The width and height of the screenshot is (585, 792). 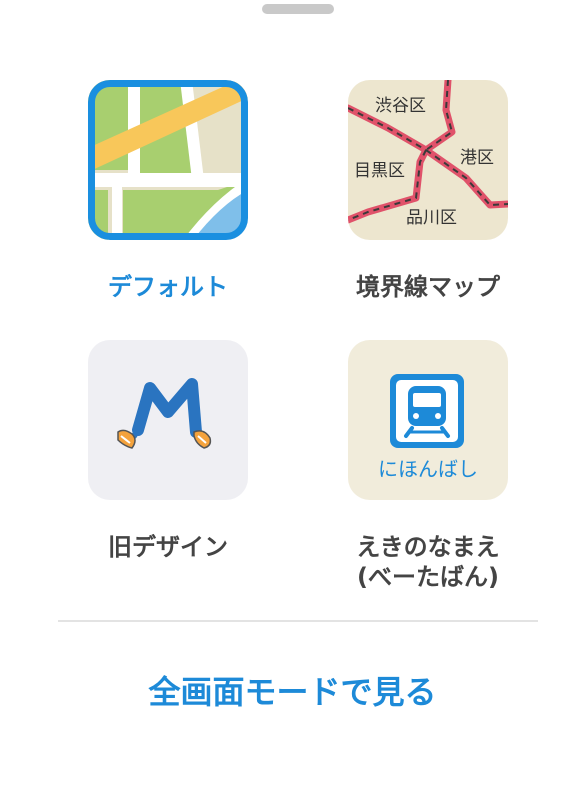 I want to click on ward-label: 渋谷区, so click(x=400, y=106).